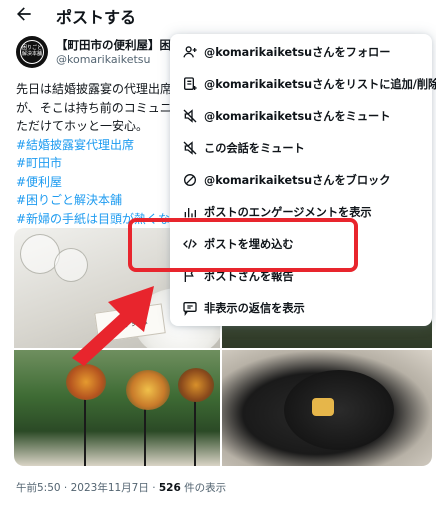 This screenshot has width=436, height=512. I want to click on menu-item-label: @komarikaiketsuさんをフォロー, so click(297, 52).